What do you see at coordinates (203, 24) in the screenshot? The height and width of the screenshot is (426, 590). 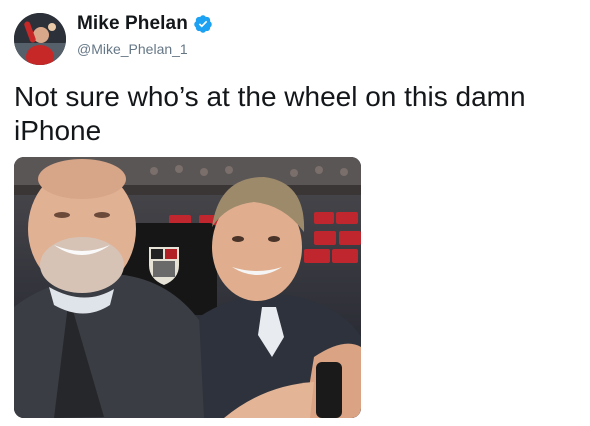 I see `verified-badge-icon` at bounding box center [203, 24].